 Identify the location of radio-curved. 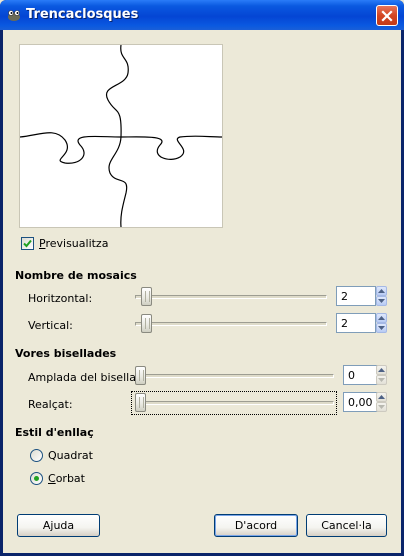
(36, 478).